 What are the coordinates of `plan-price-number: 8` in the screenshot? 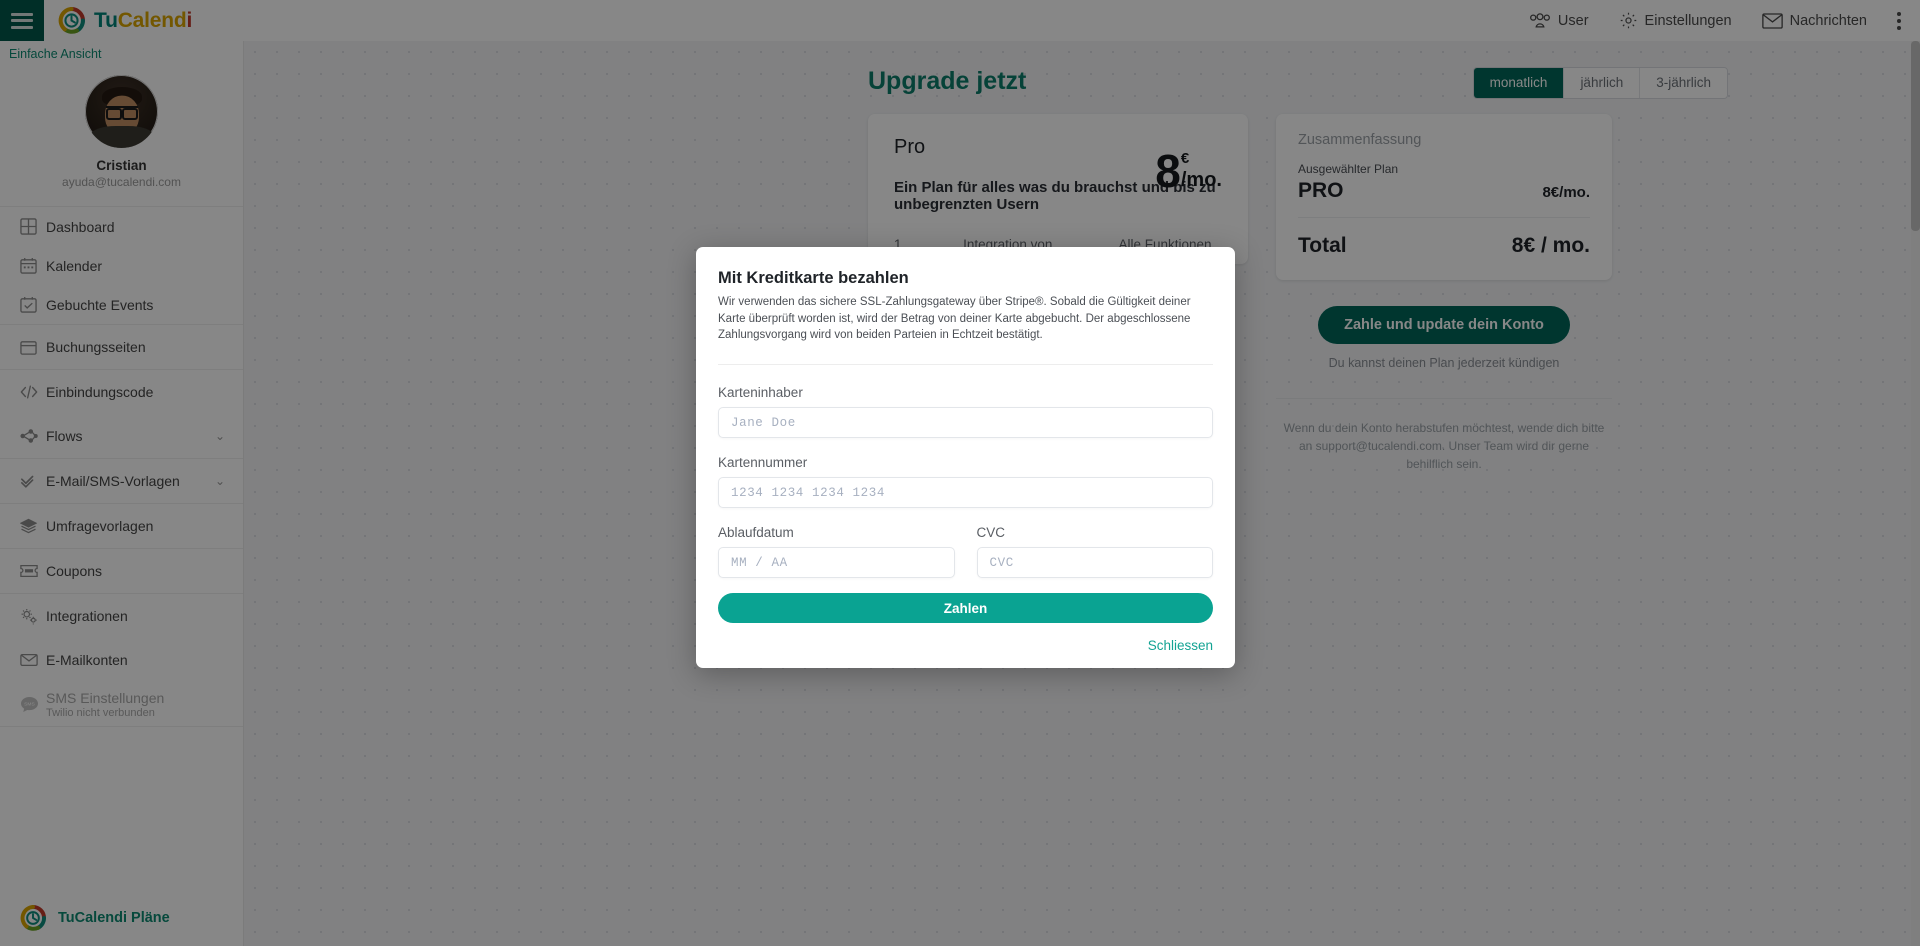 It's located at (1168, 171).